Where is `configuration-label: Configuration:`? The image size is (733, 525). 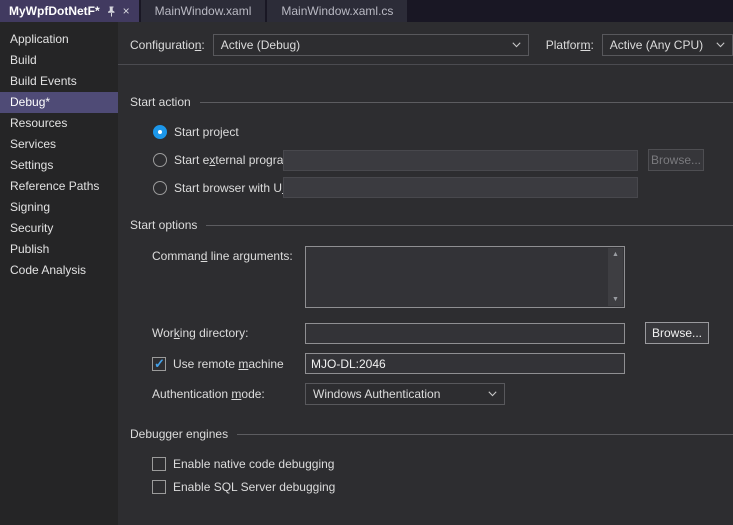 configuration-label: Configuration: is located at coordinates (167, 44).